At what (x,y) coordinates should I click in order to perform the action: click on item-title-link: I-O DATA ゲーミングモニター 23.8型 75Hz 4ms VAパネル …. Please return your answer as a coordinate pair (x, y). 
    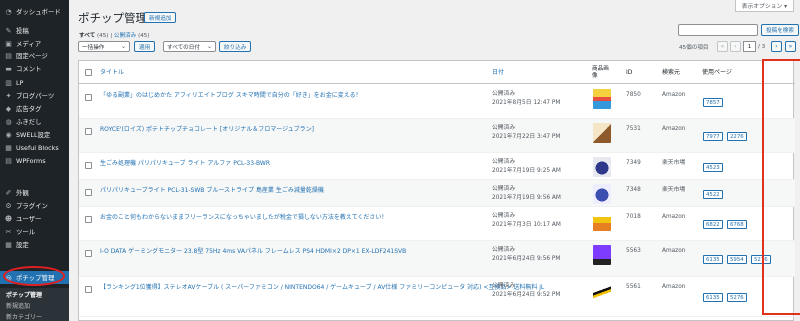
    Looking at the image, I should click on (253, 251).